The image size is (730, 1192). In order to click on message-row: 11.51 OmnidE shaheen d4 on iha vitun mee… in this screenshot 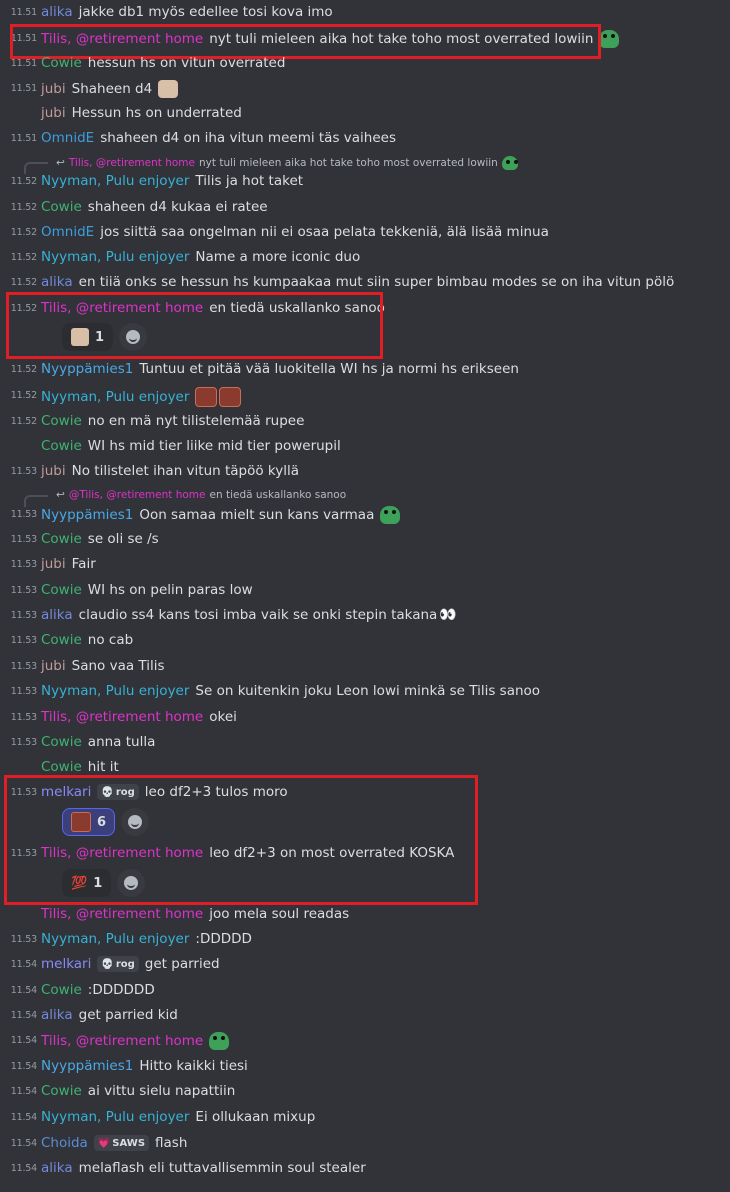, I will do `click(365, 140)`.